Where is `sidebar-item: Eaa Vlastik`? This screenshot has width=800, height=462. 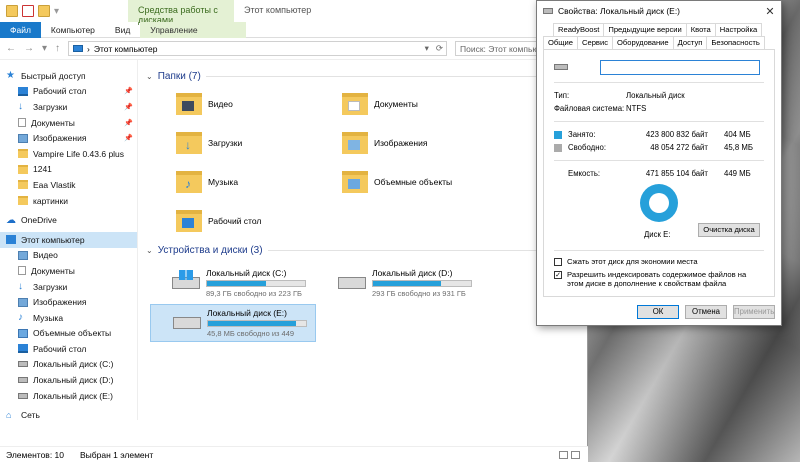
sidebar-item: Eaa Vlastik is located at coordinates (68, 185).